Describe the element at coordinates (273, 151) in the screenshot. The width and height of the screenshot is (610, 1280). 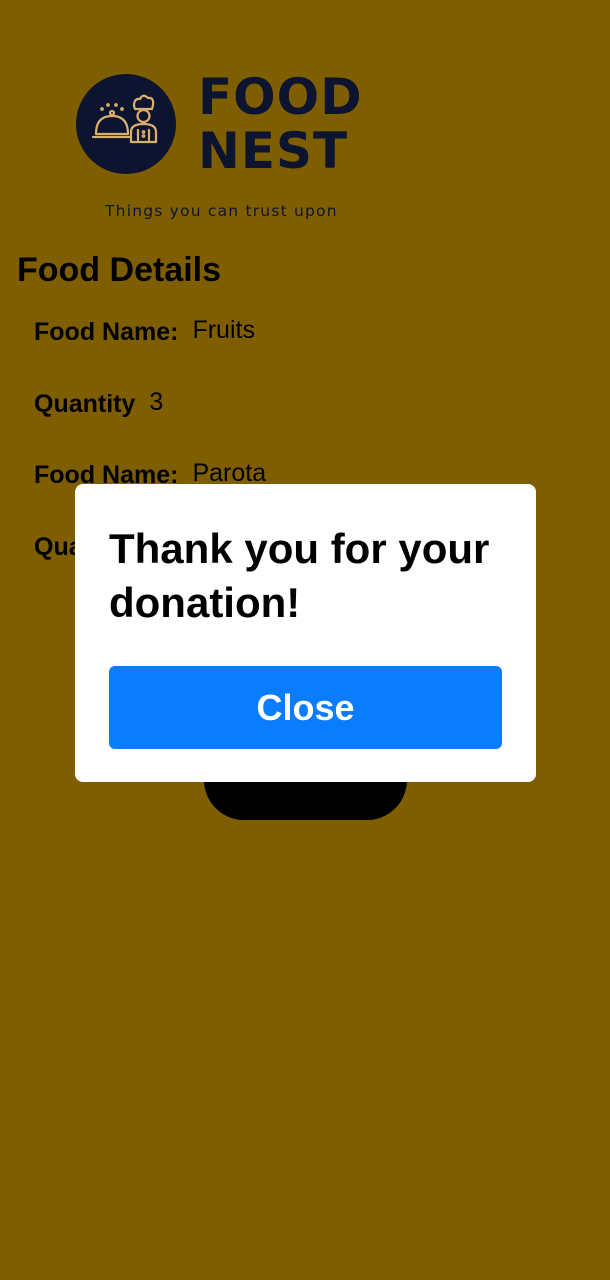
I see `brand-name-line-2: NEST` at that location.